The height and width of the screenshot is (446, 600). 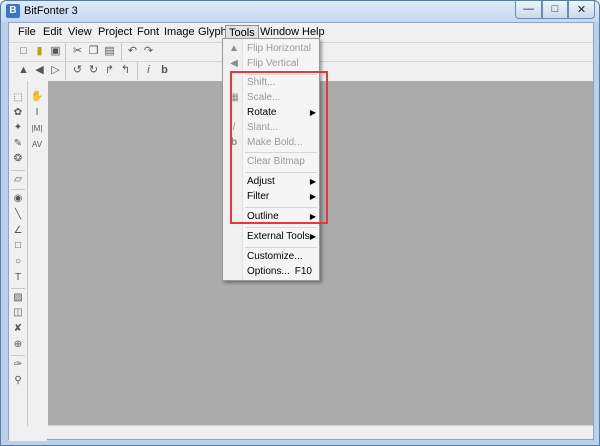 I want to click on menu-font: Font, so click(x=148, y=32).